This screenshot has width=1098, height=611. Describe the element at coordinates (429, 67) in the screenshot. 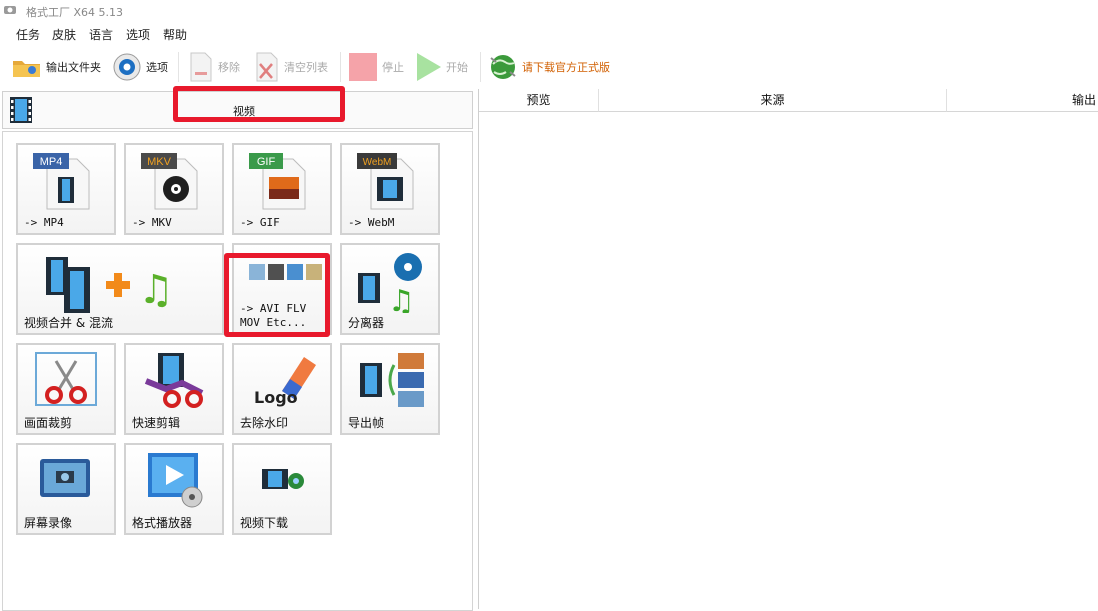

I see `play-icon` at that location.